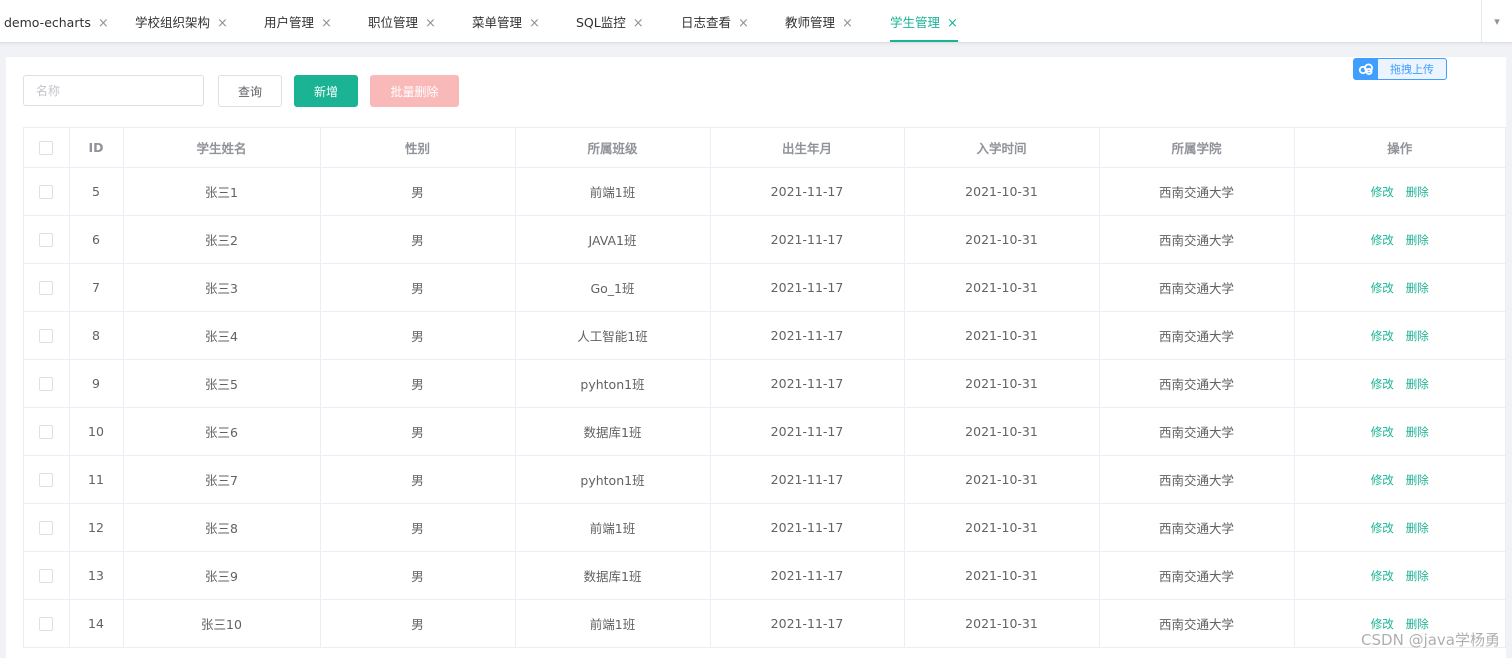 The width and height of the screenshot is (1512, 658). Describe the element at coordinates (915, 22) in the screenshot. I see `tab-label: 学生管理` at that location.